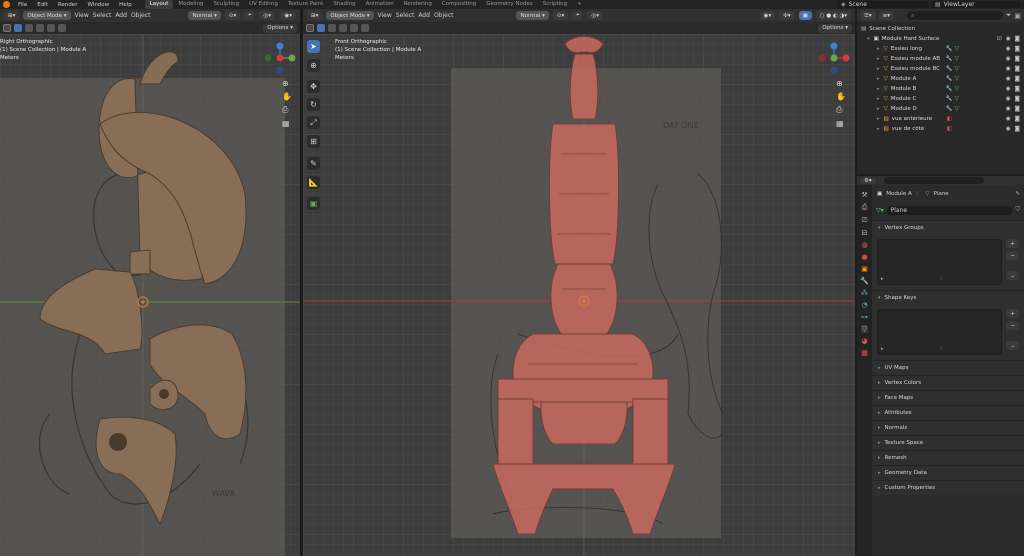  I want to click on outliner-row-item: ▸ ▽ Module D 🔧 ▽ ◉ ◙, so click(942, 109).